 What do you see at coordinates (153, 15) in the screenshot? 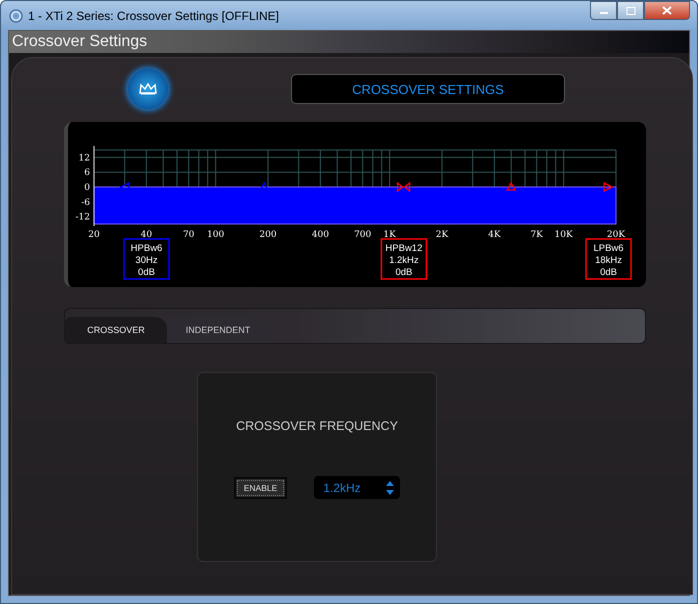
I see `window-title: 1 - XTi 2 Series: Crossover Settings [OFFLINE]` at bounding box center [153, 15].